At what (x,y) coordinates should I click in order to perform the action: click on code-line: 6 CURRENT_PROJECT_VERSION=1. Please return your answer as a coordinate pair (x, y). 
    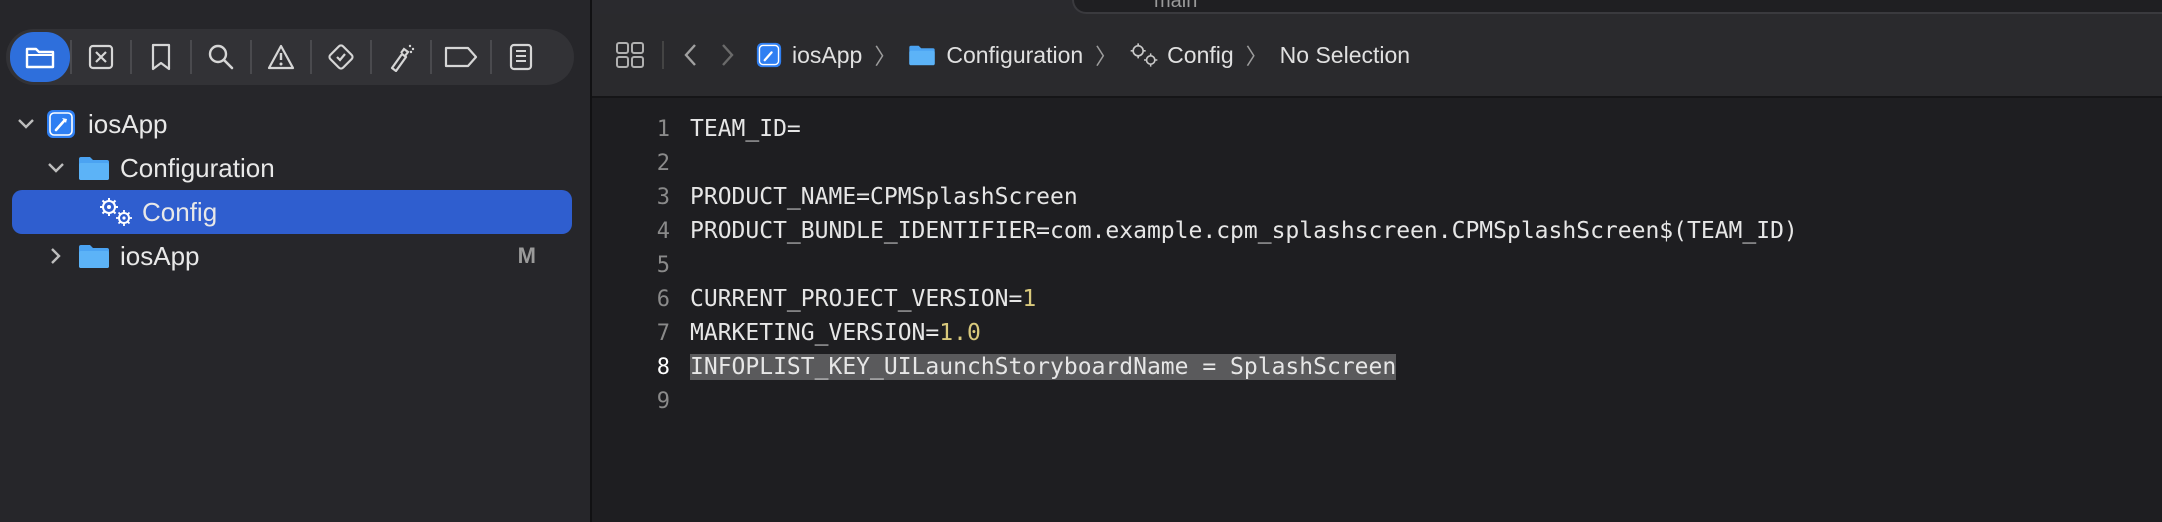
    Looking at the image, I should click on (814, 299).